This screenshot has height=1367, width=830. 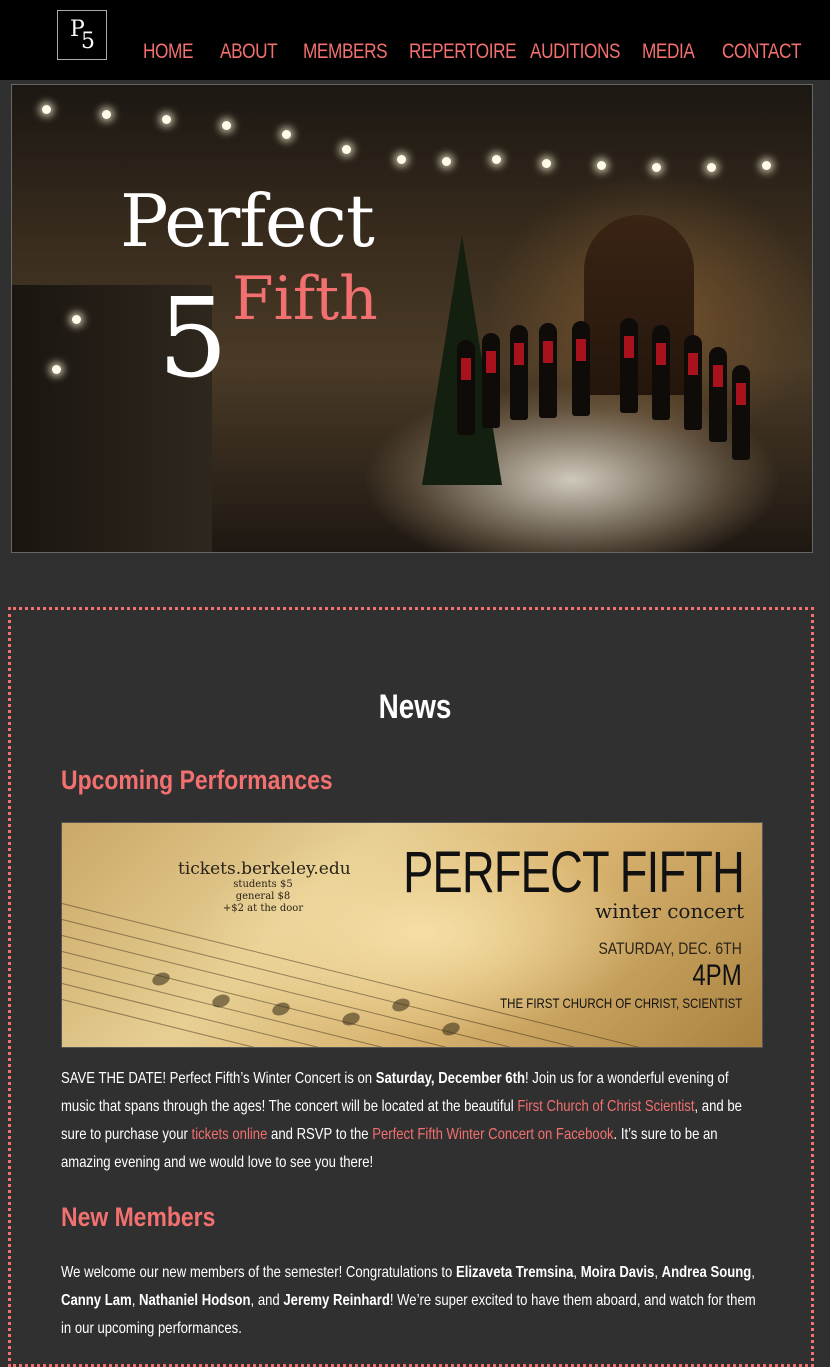 I want to click on member-name: Canny Lam, so click(x=96, y=1300).